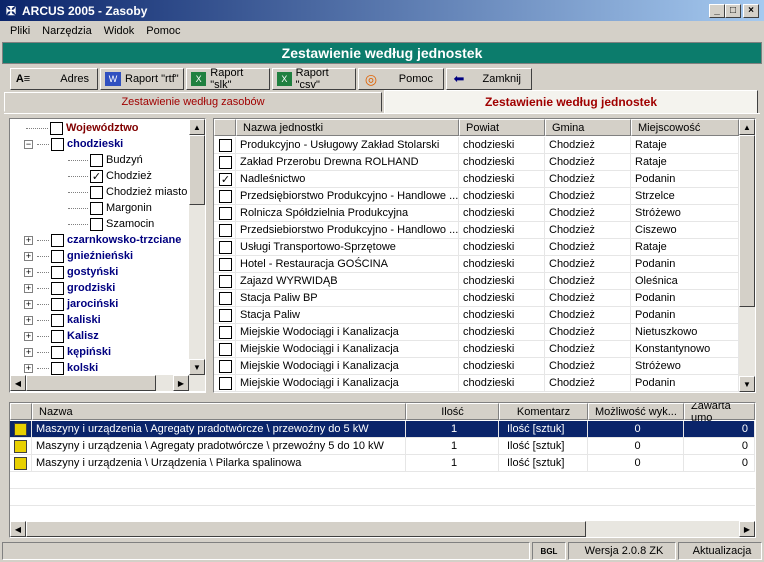 This screenshot has height=562, width=764. Describe the element at coordinates (347, 127) in the screenshot. I see `column-header-nazwa: Nazwa jednostki` at that location.